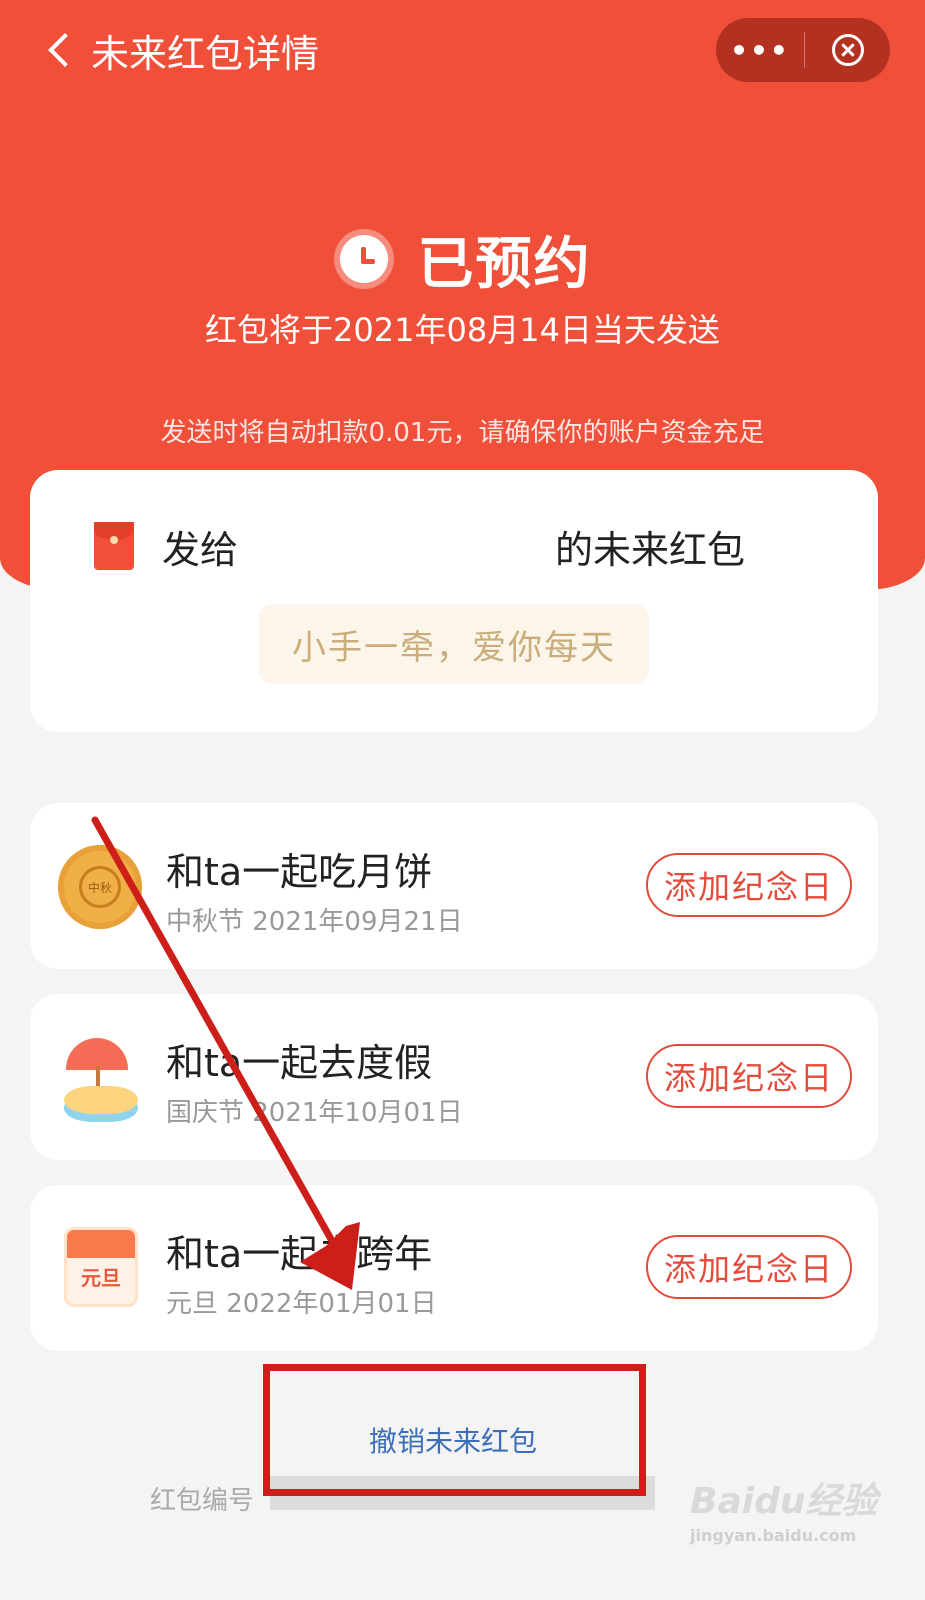  Describe the element at coordinates (454, 1268) in the screenshot. I see `anniversary-item: 元旦 和ta一起去跨年 元旦 2022年01月01日 添加纪念日` at that location.